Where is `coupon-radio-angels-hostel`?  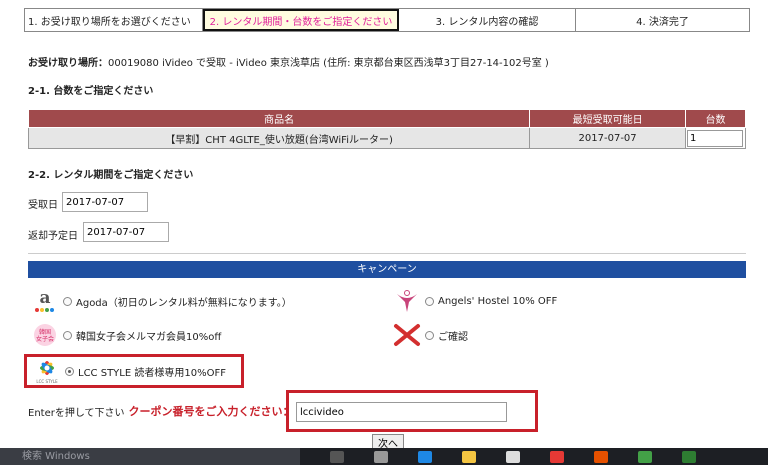 coupon-radio-angels-hostel is located at coordinates (429, 301).